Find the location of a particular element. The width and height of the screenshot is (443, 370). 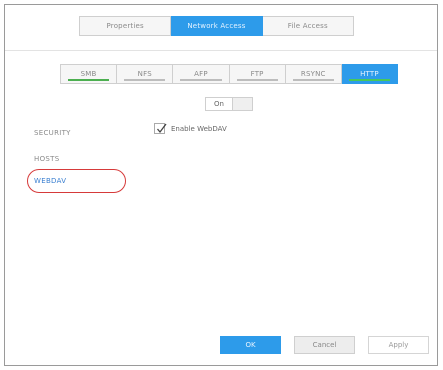

on-off-toggle: On is located at coordinates (229, 104).